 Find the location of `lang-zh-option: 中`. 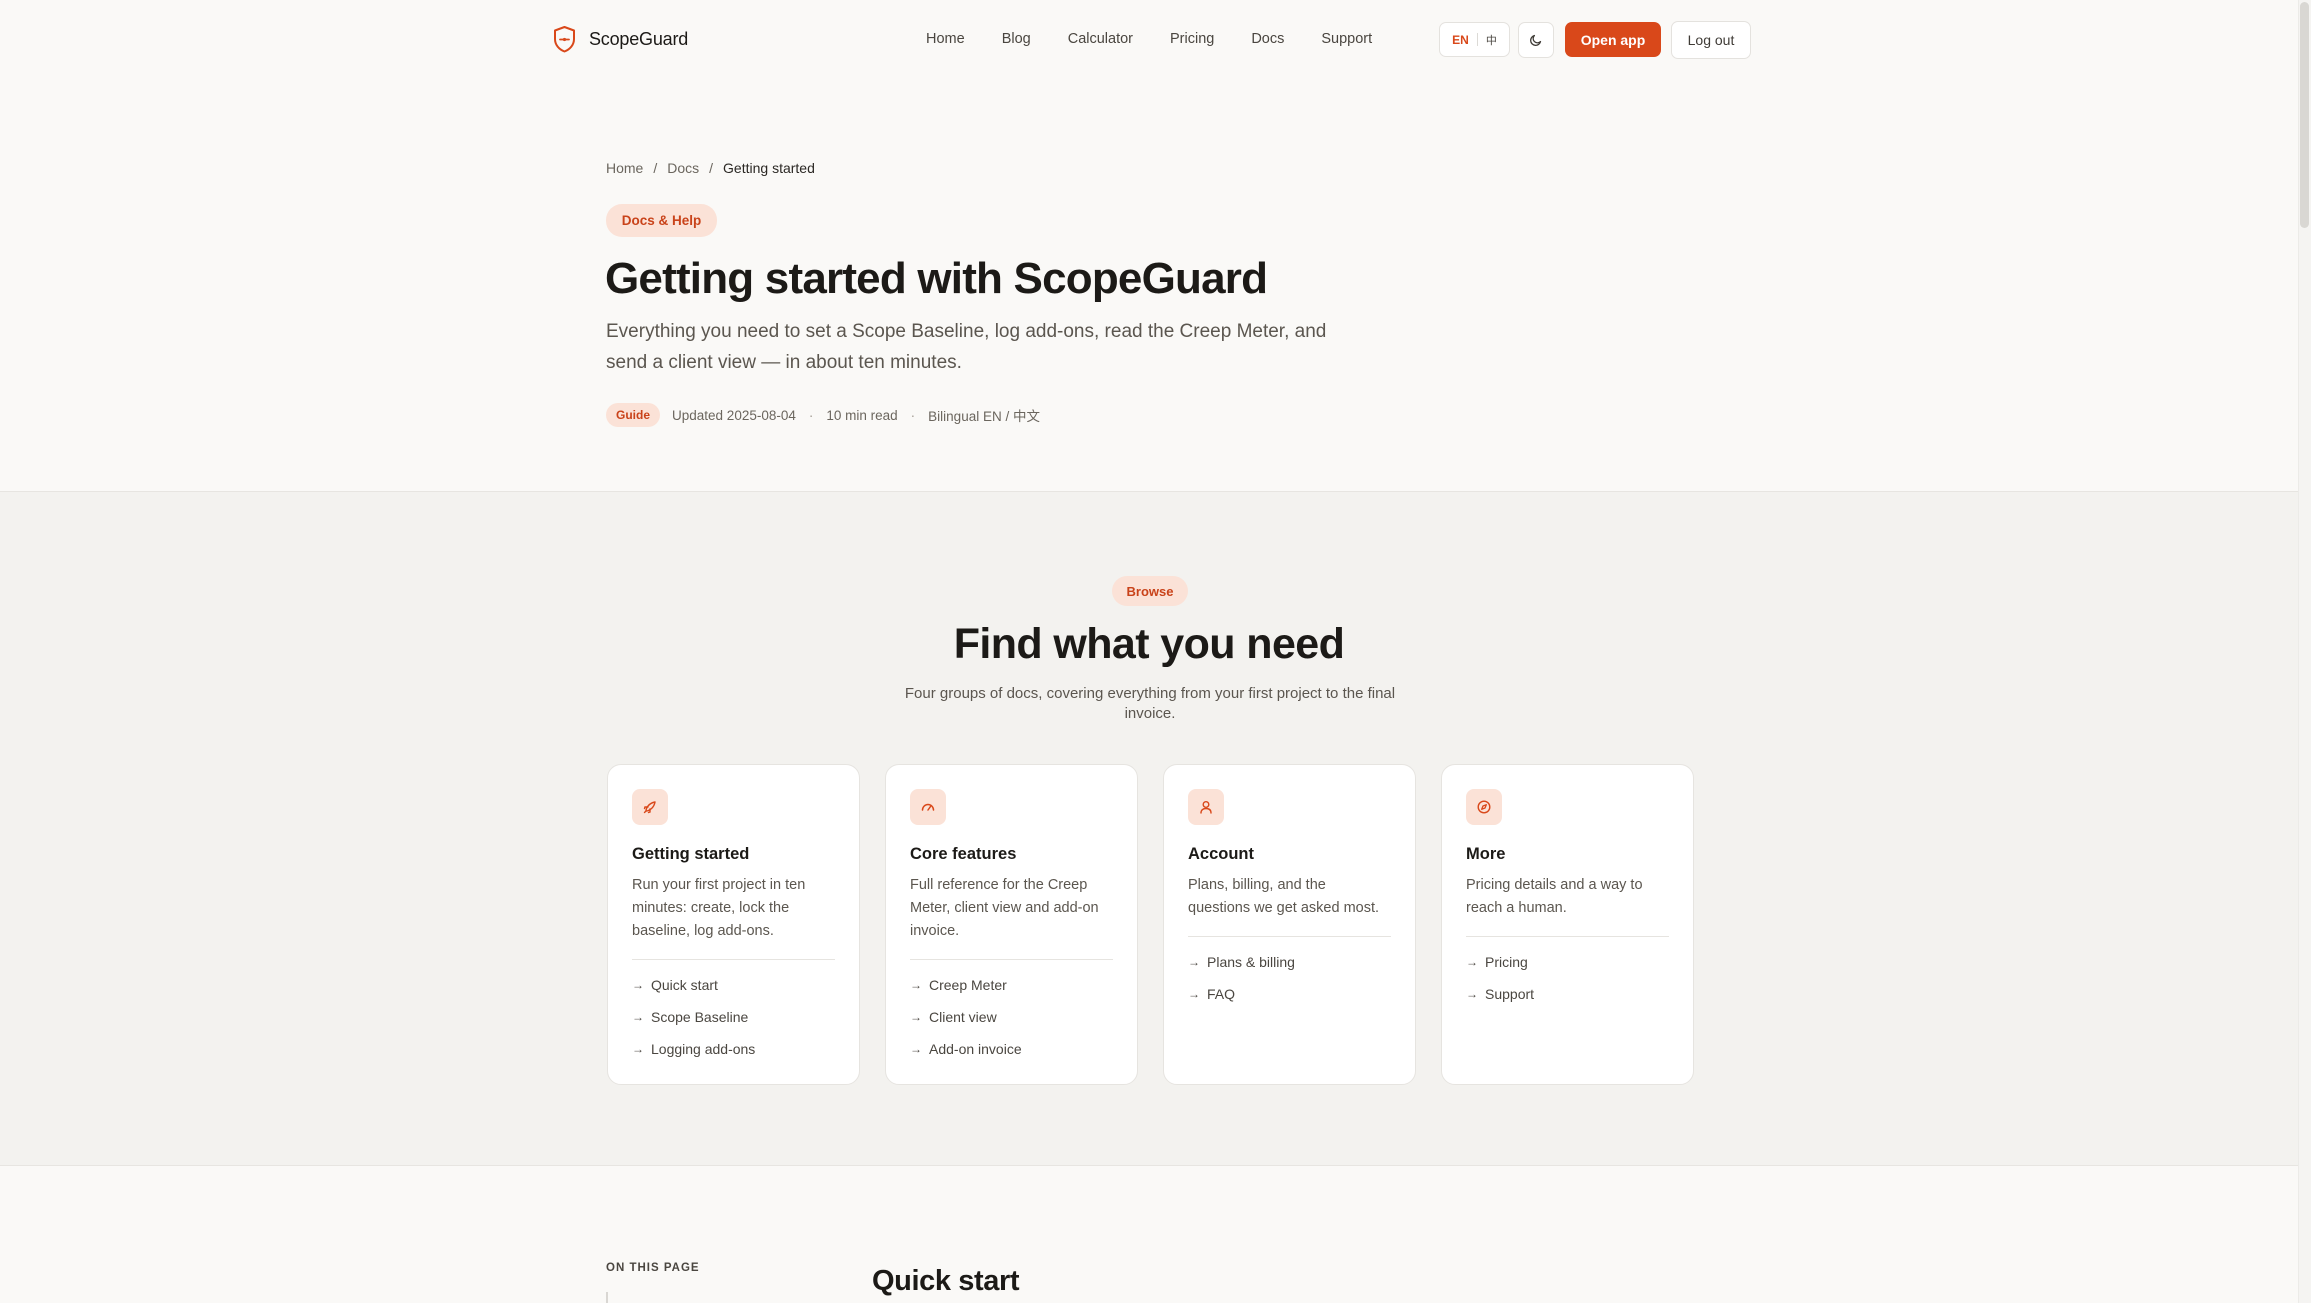

lang-zh-option: 中 is located at coordinates (1491, 40).